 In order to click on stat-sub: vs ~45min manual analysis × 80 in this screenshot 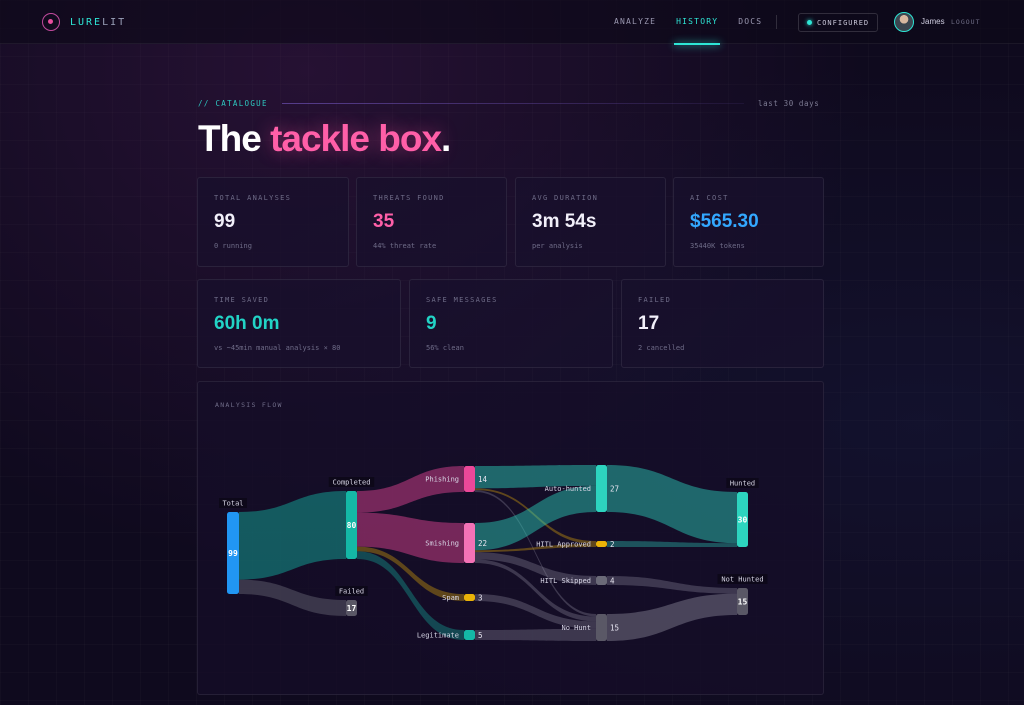, I will do `click(277, 348)`.